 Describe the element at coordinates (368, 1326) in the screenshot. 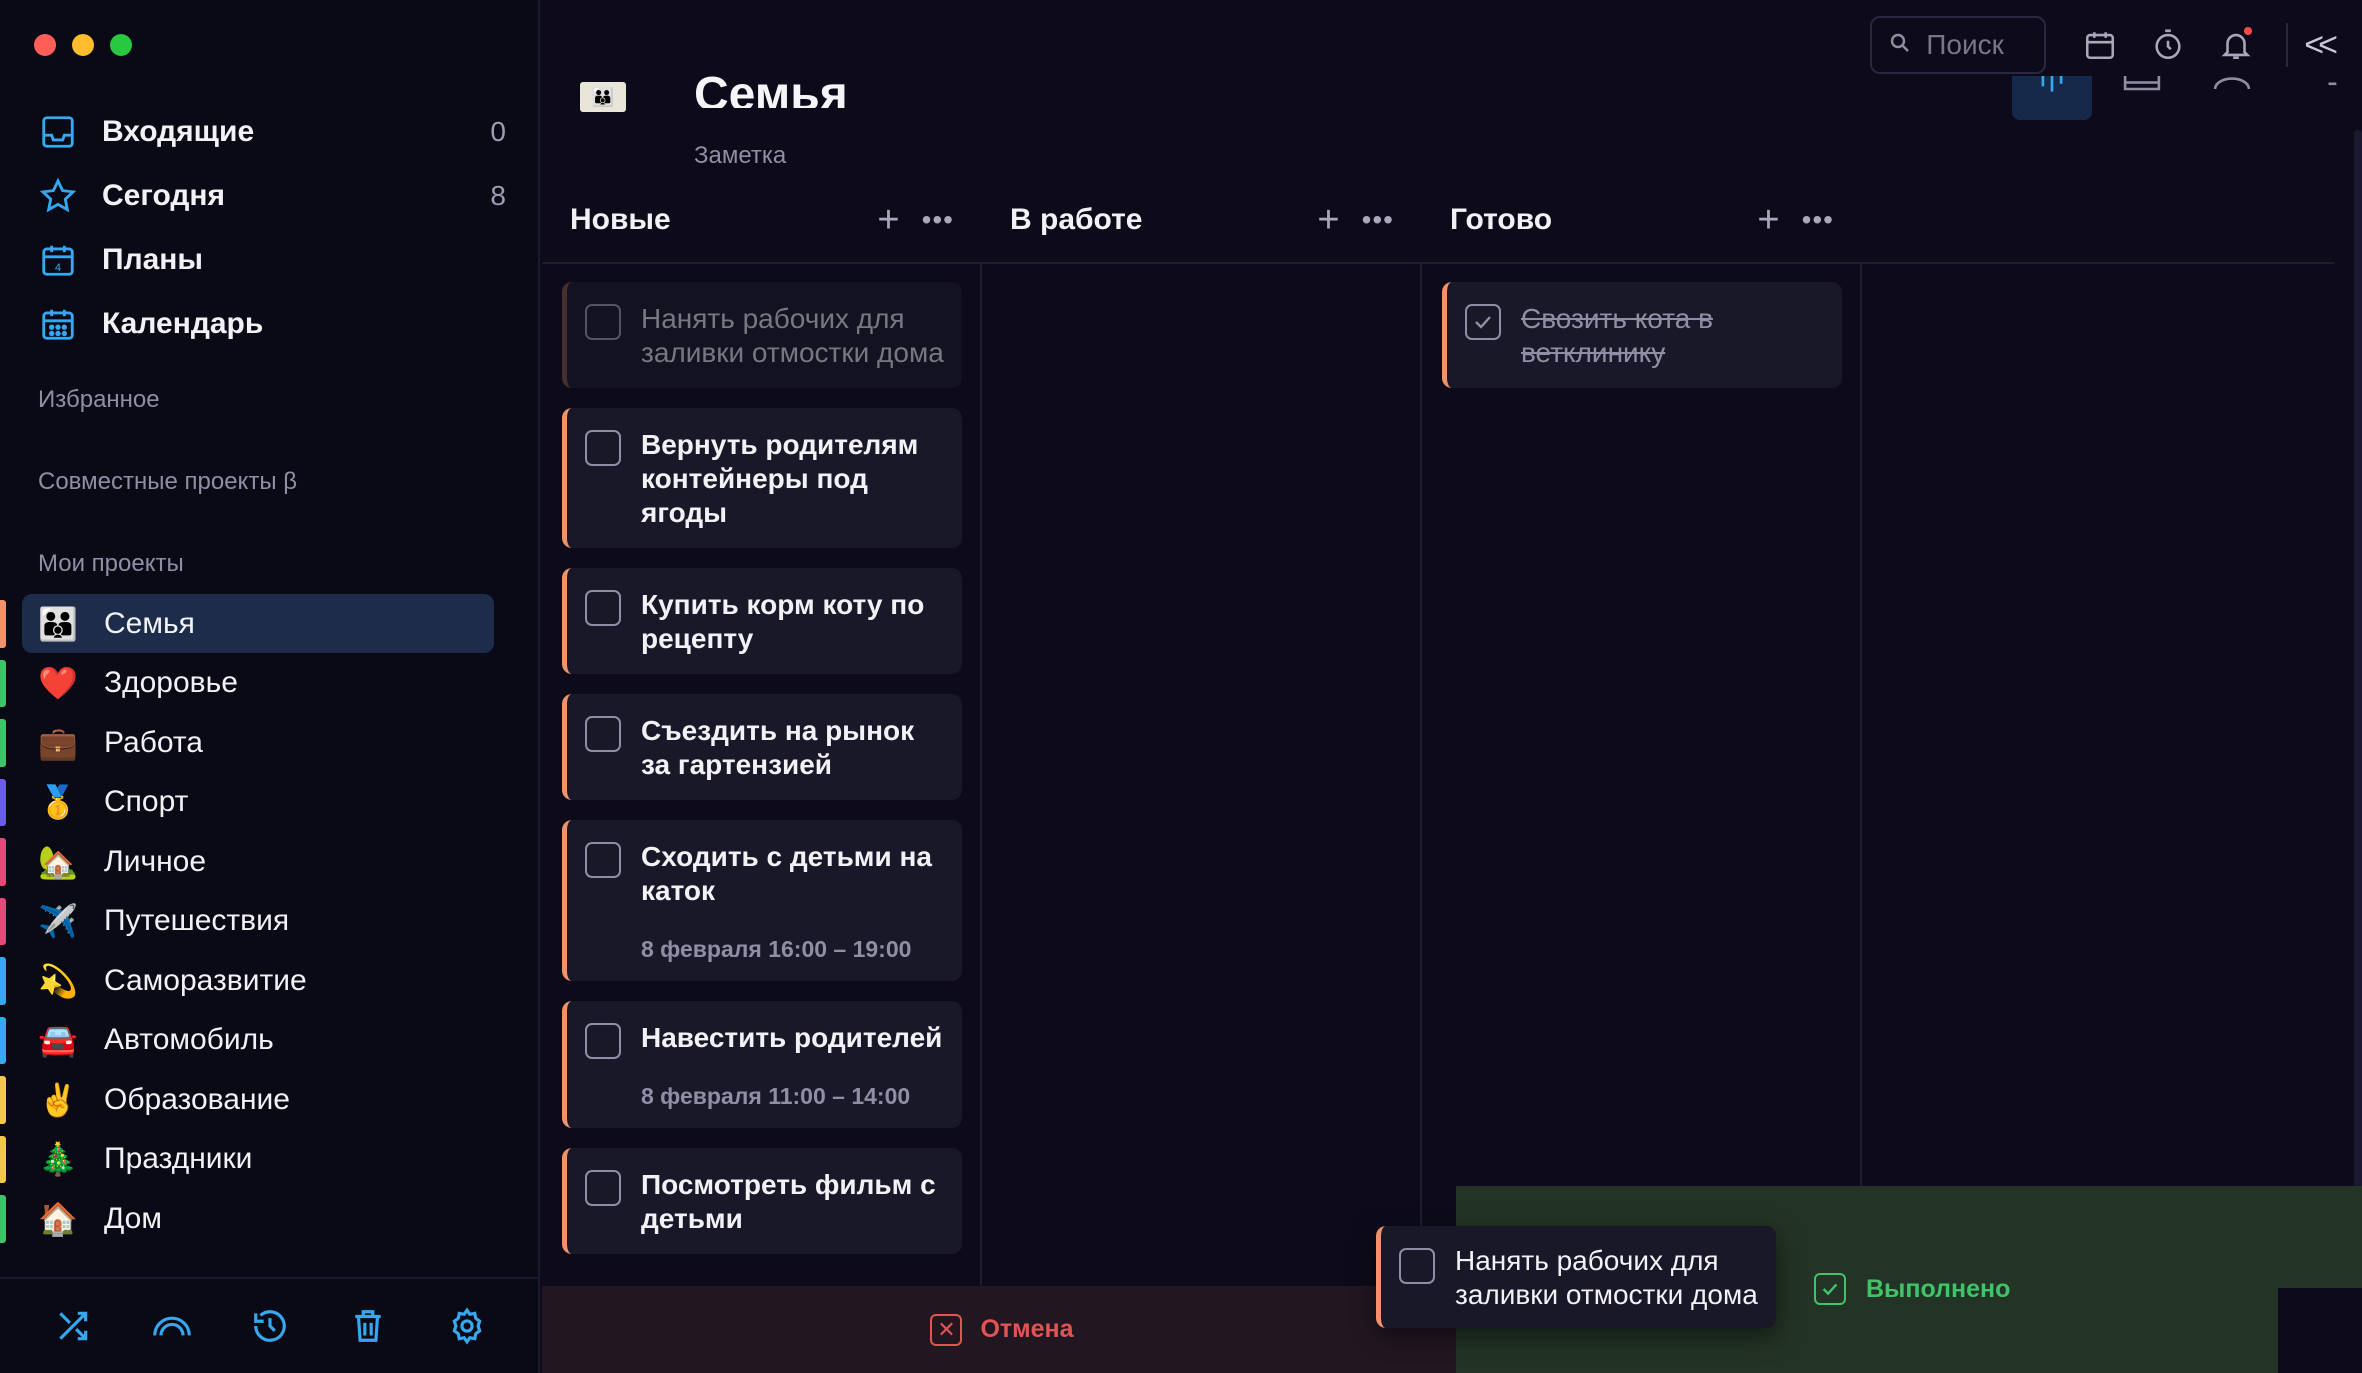

I see `trash-icon` at that location.